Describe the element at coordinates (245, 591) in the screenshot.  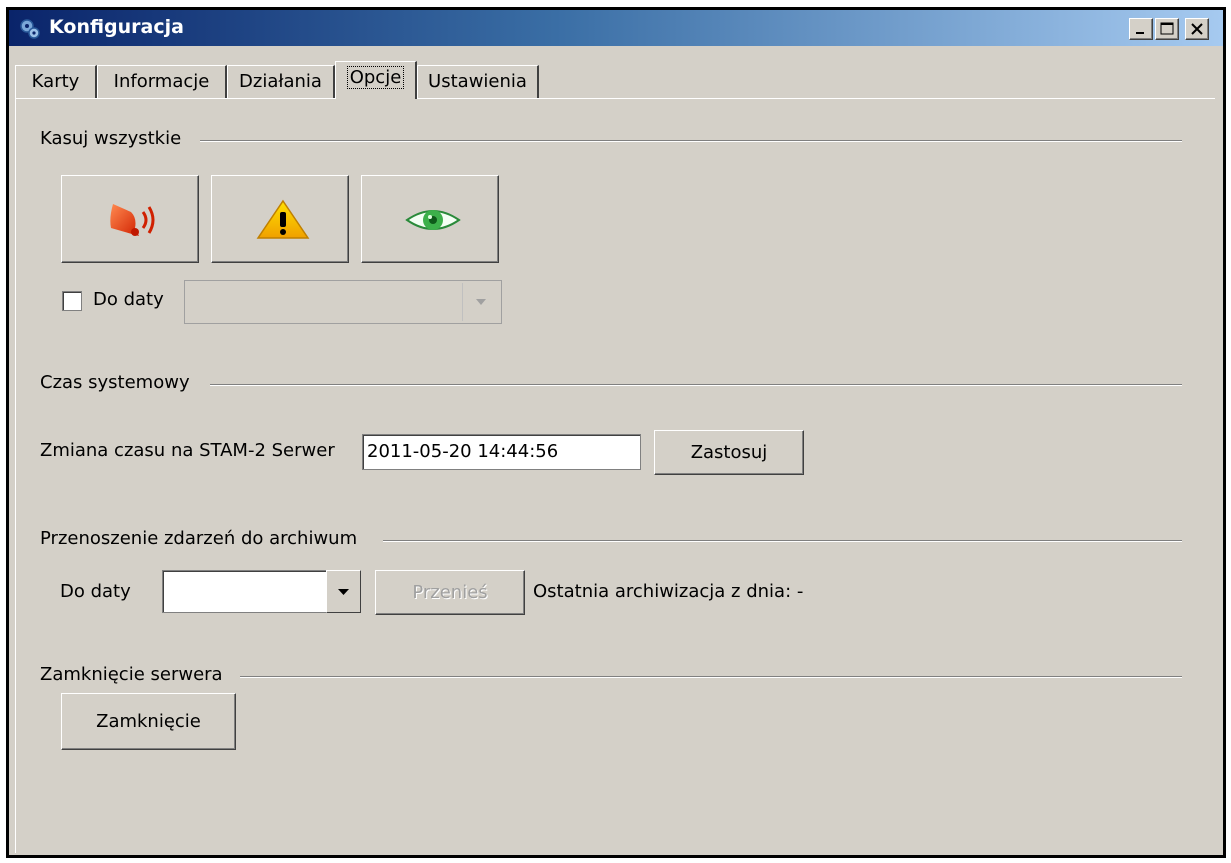
I see `archive-date-input` at that location.